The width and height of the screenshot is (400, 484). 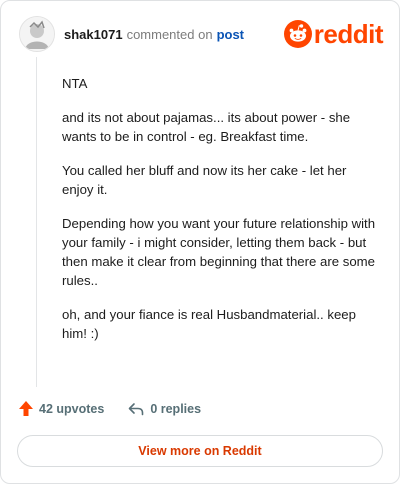 I want to click on avatar-icon, so click(x=37, y=34).